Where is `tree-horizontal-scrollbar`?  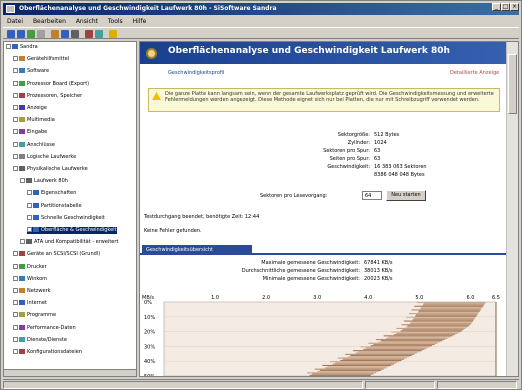
tree-horizontal-scrollbar is located at coordinates (70, 372).